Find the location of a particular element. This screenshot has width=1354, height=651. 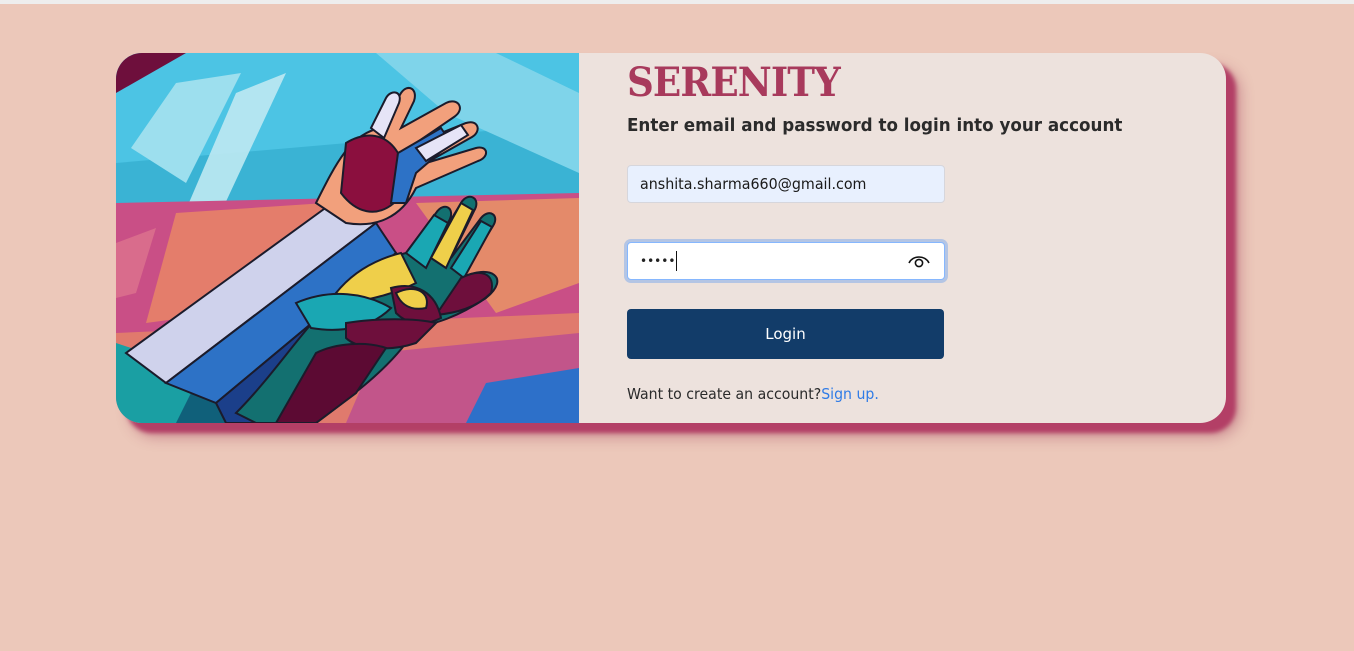

signup-prompt: Want to create an account?Sign up. is located at coordinates (753, 394).